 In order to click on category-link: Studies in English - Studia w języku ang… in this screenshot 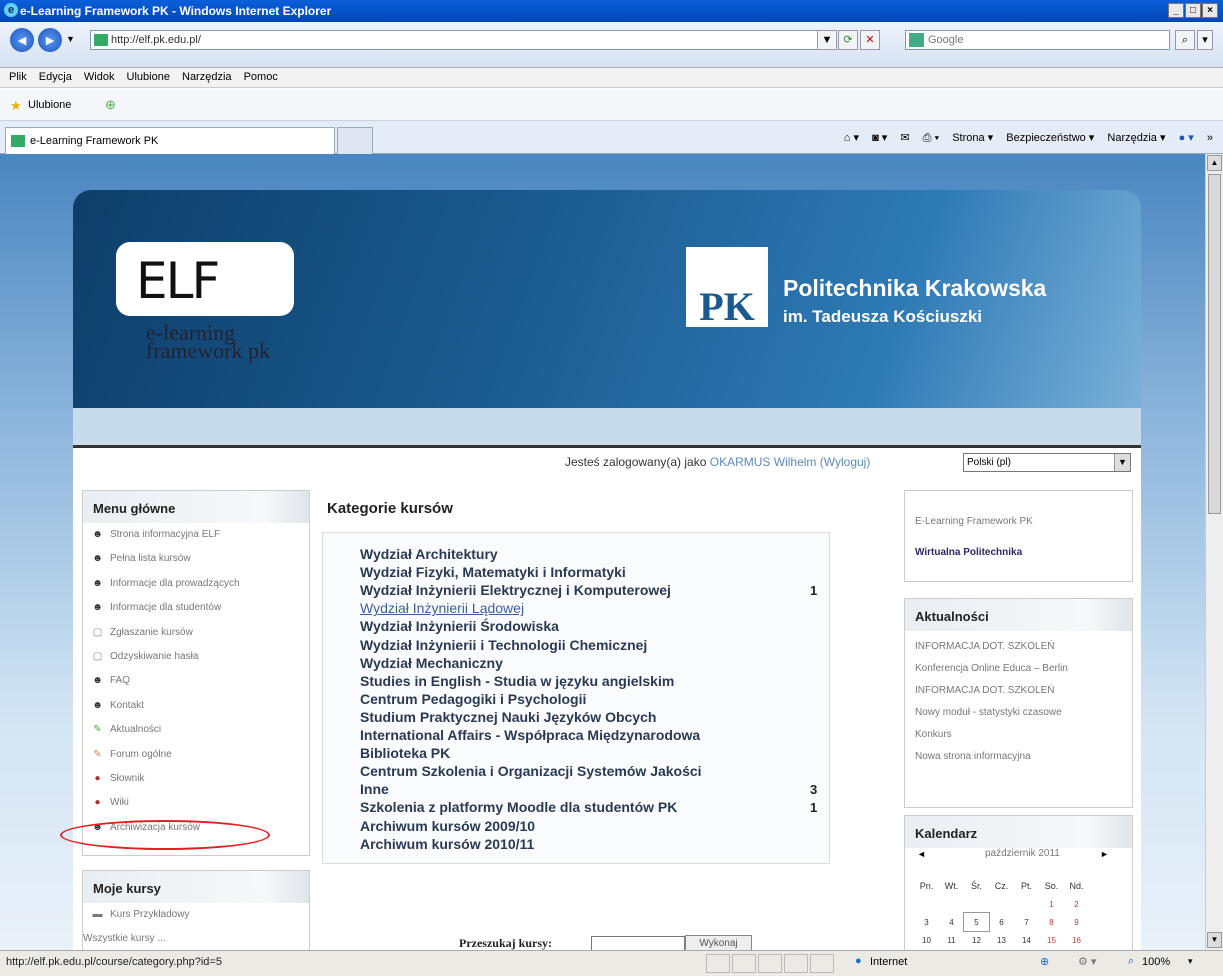, I will do `click(517, 681)`.